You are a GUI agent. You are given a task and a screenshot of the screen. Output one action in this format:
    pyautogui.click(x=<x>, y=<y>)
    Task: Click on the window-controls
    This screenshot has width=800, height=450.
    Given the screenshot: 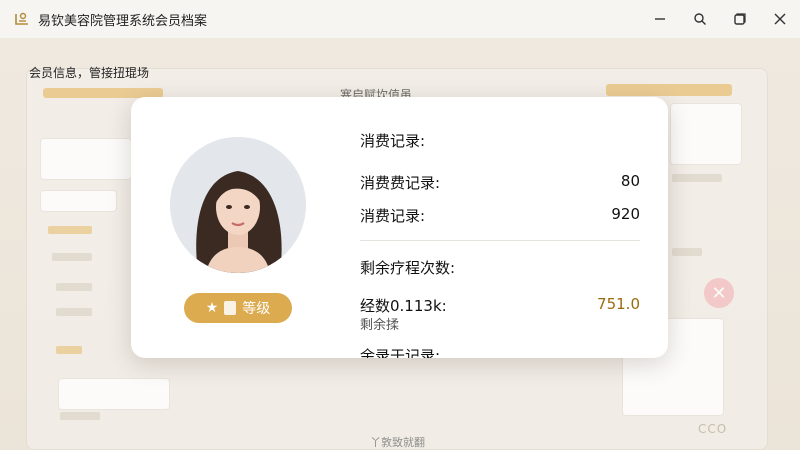 What is the action you would take?
    pyautogui.click(x=720, y=19)
    